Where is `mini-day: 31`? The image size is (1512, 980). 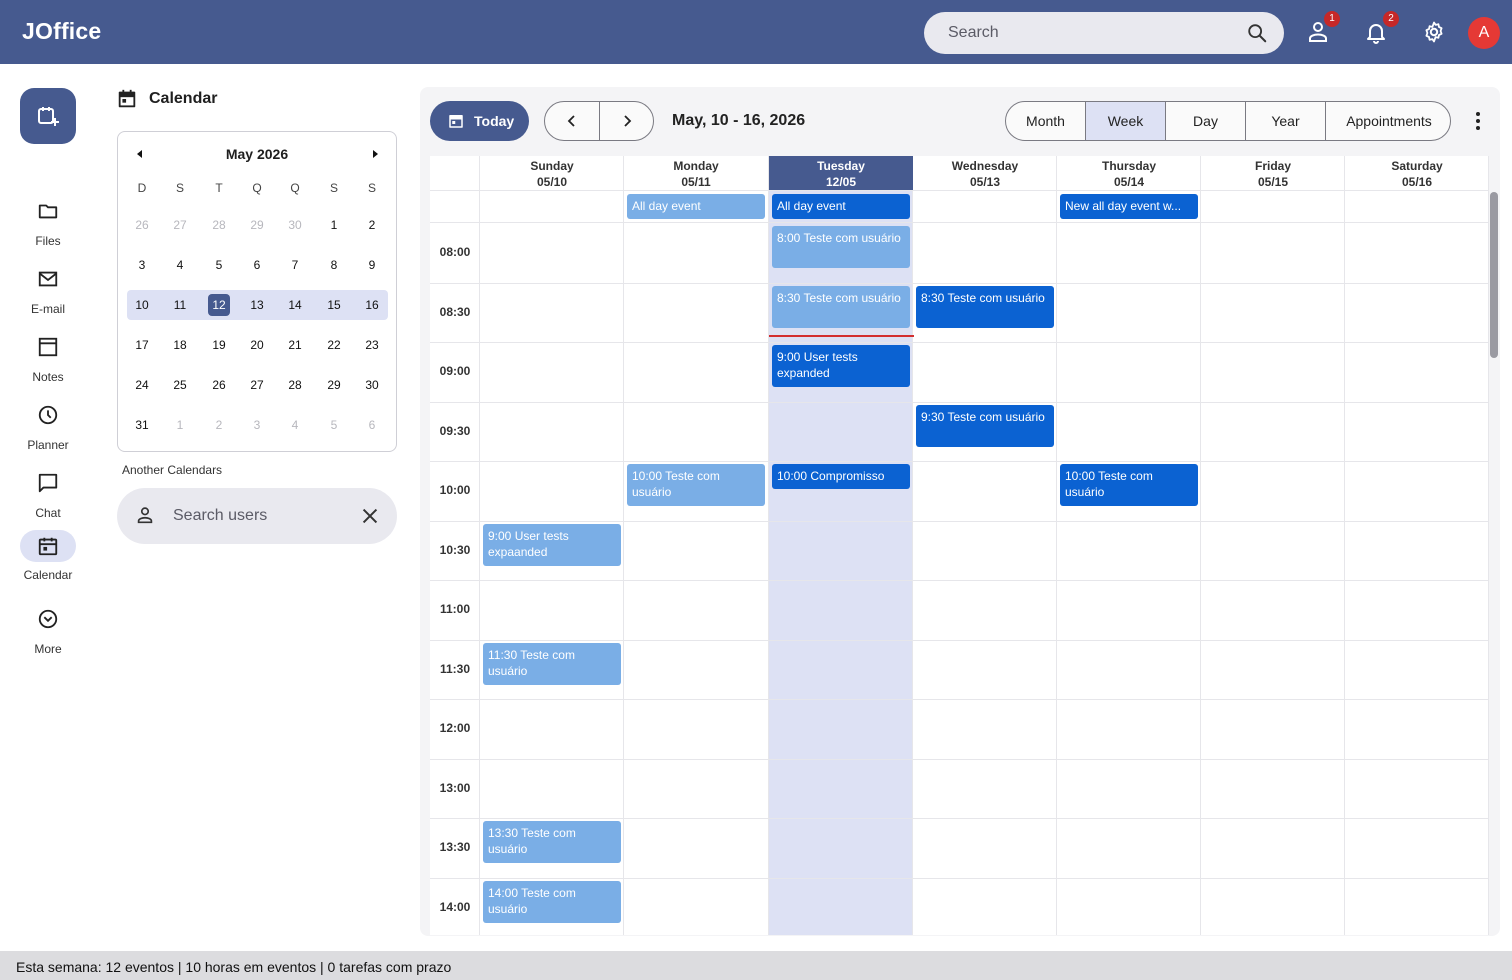
mini-day: 31 is located at coordinates (142, 425).